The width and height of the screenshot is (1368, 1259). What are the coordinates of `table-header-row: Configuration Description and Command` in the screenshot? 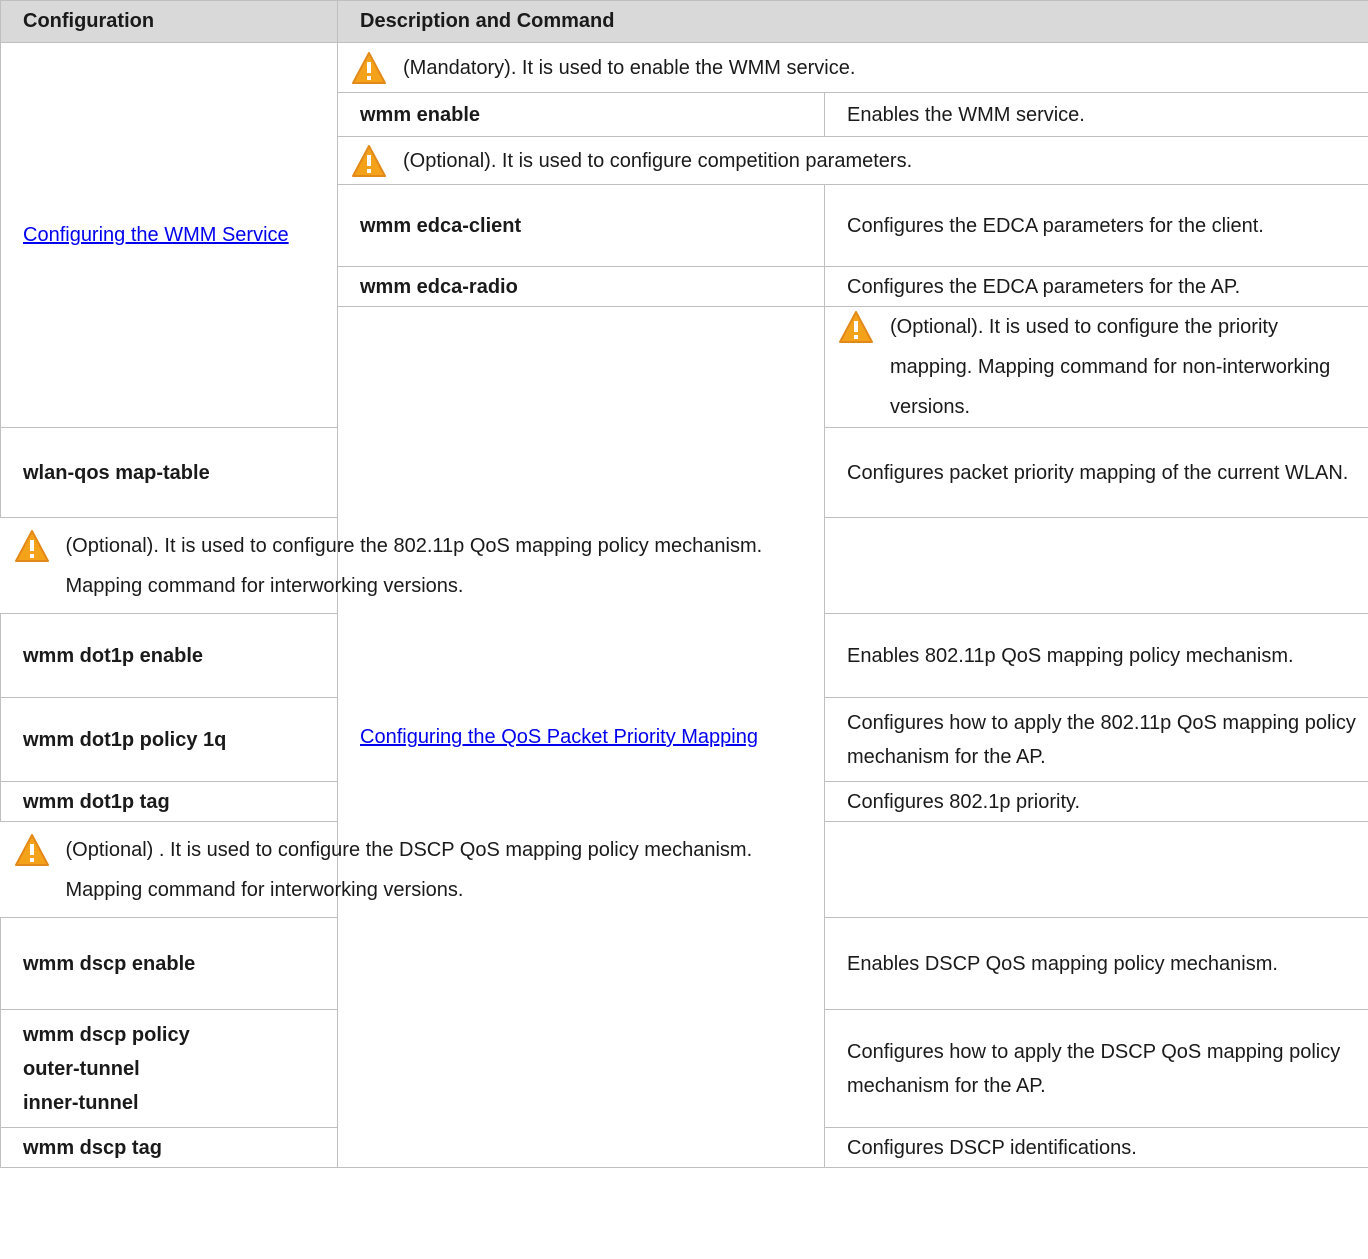 It's located at (684, 21).